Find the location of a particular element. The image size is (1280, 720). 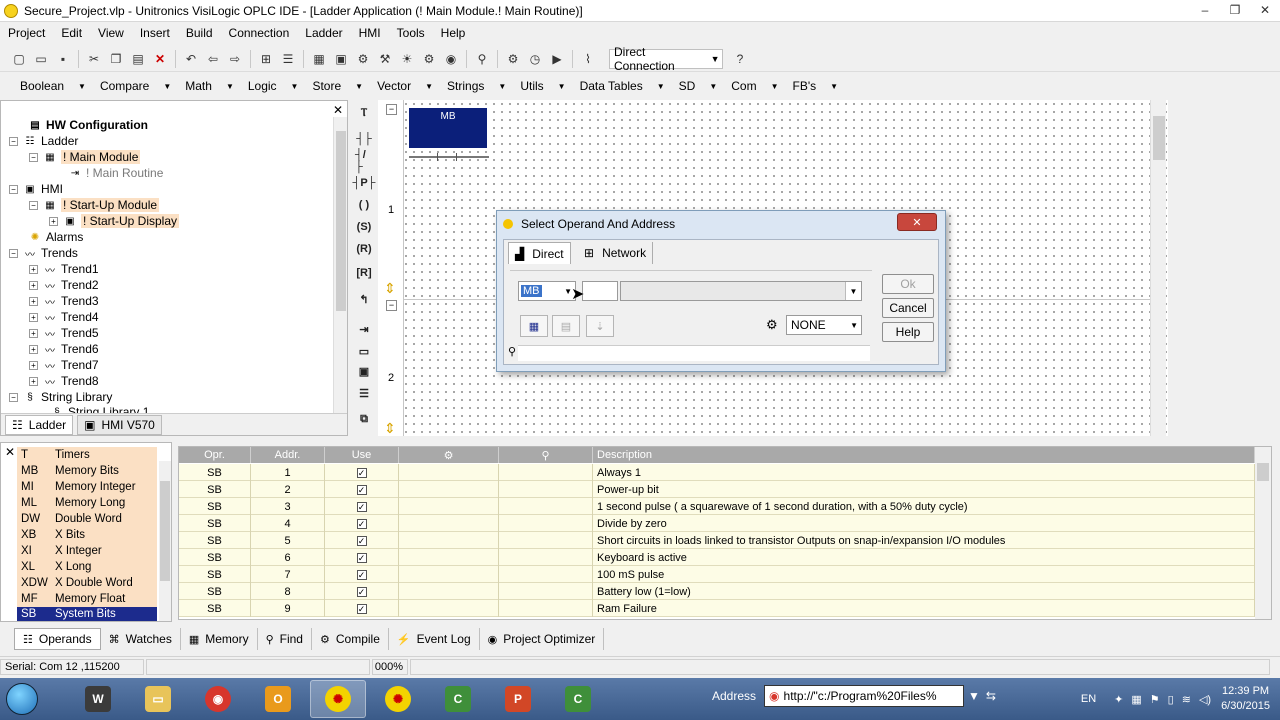

tab-direct: ▟ Direct is located at coordinates (539, 253).